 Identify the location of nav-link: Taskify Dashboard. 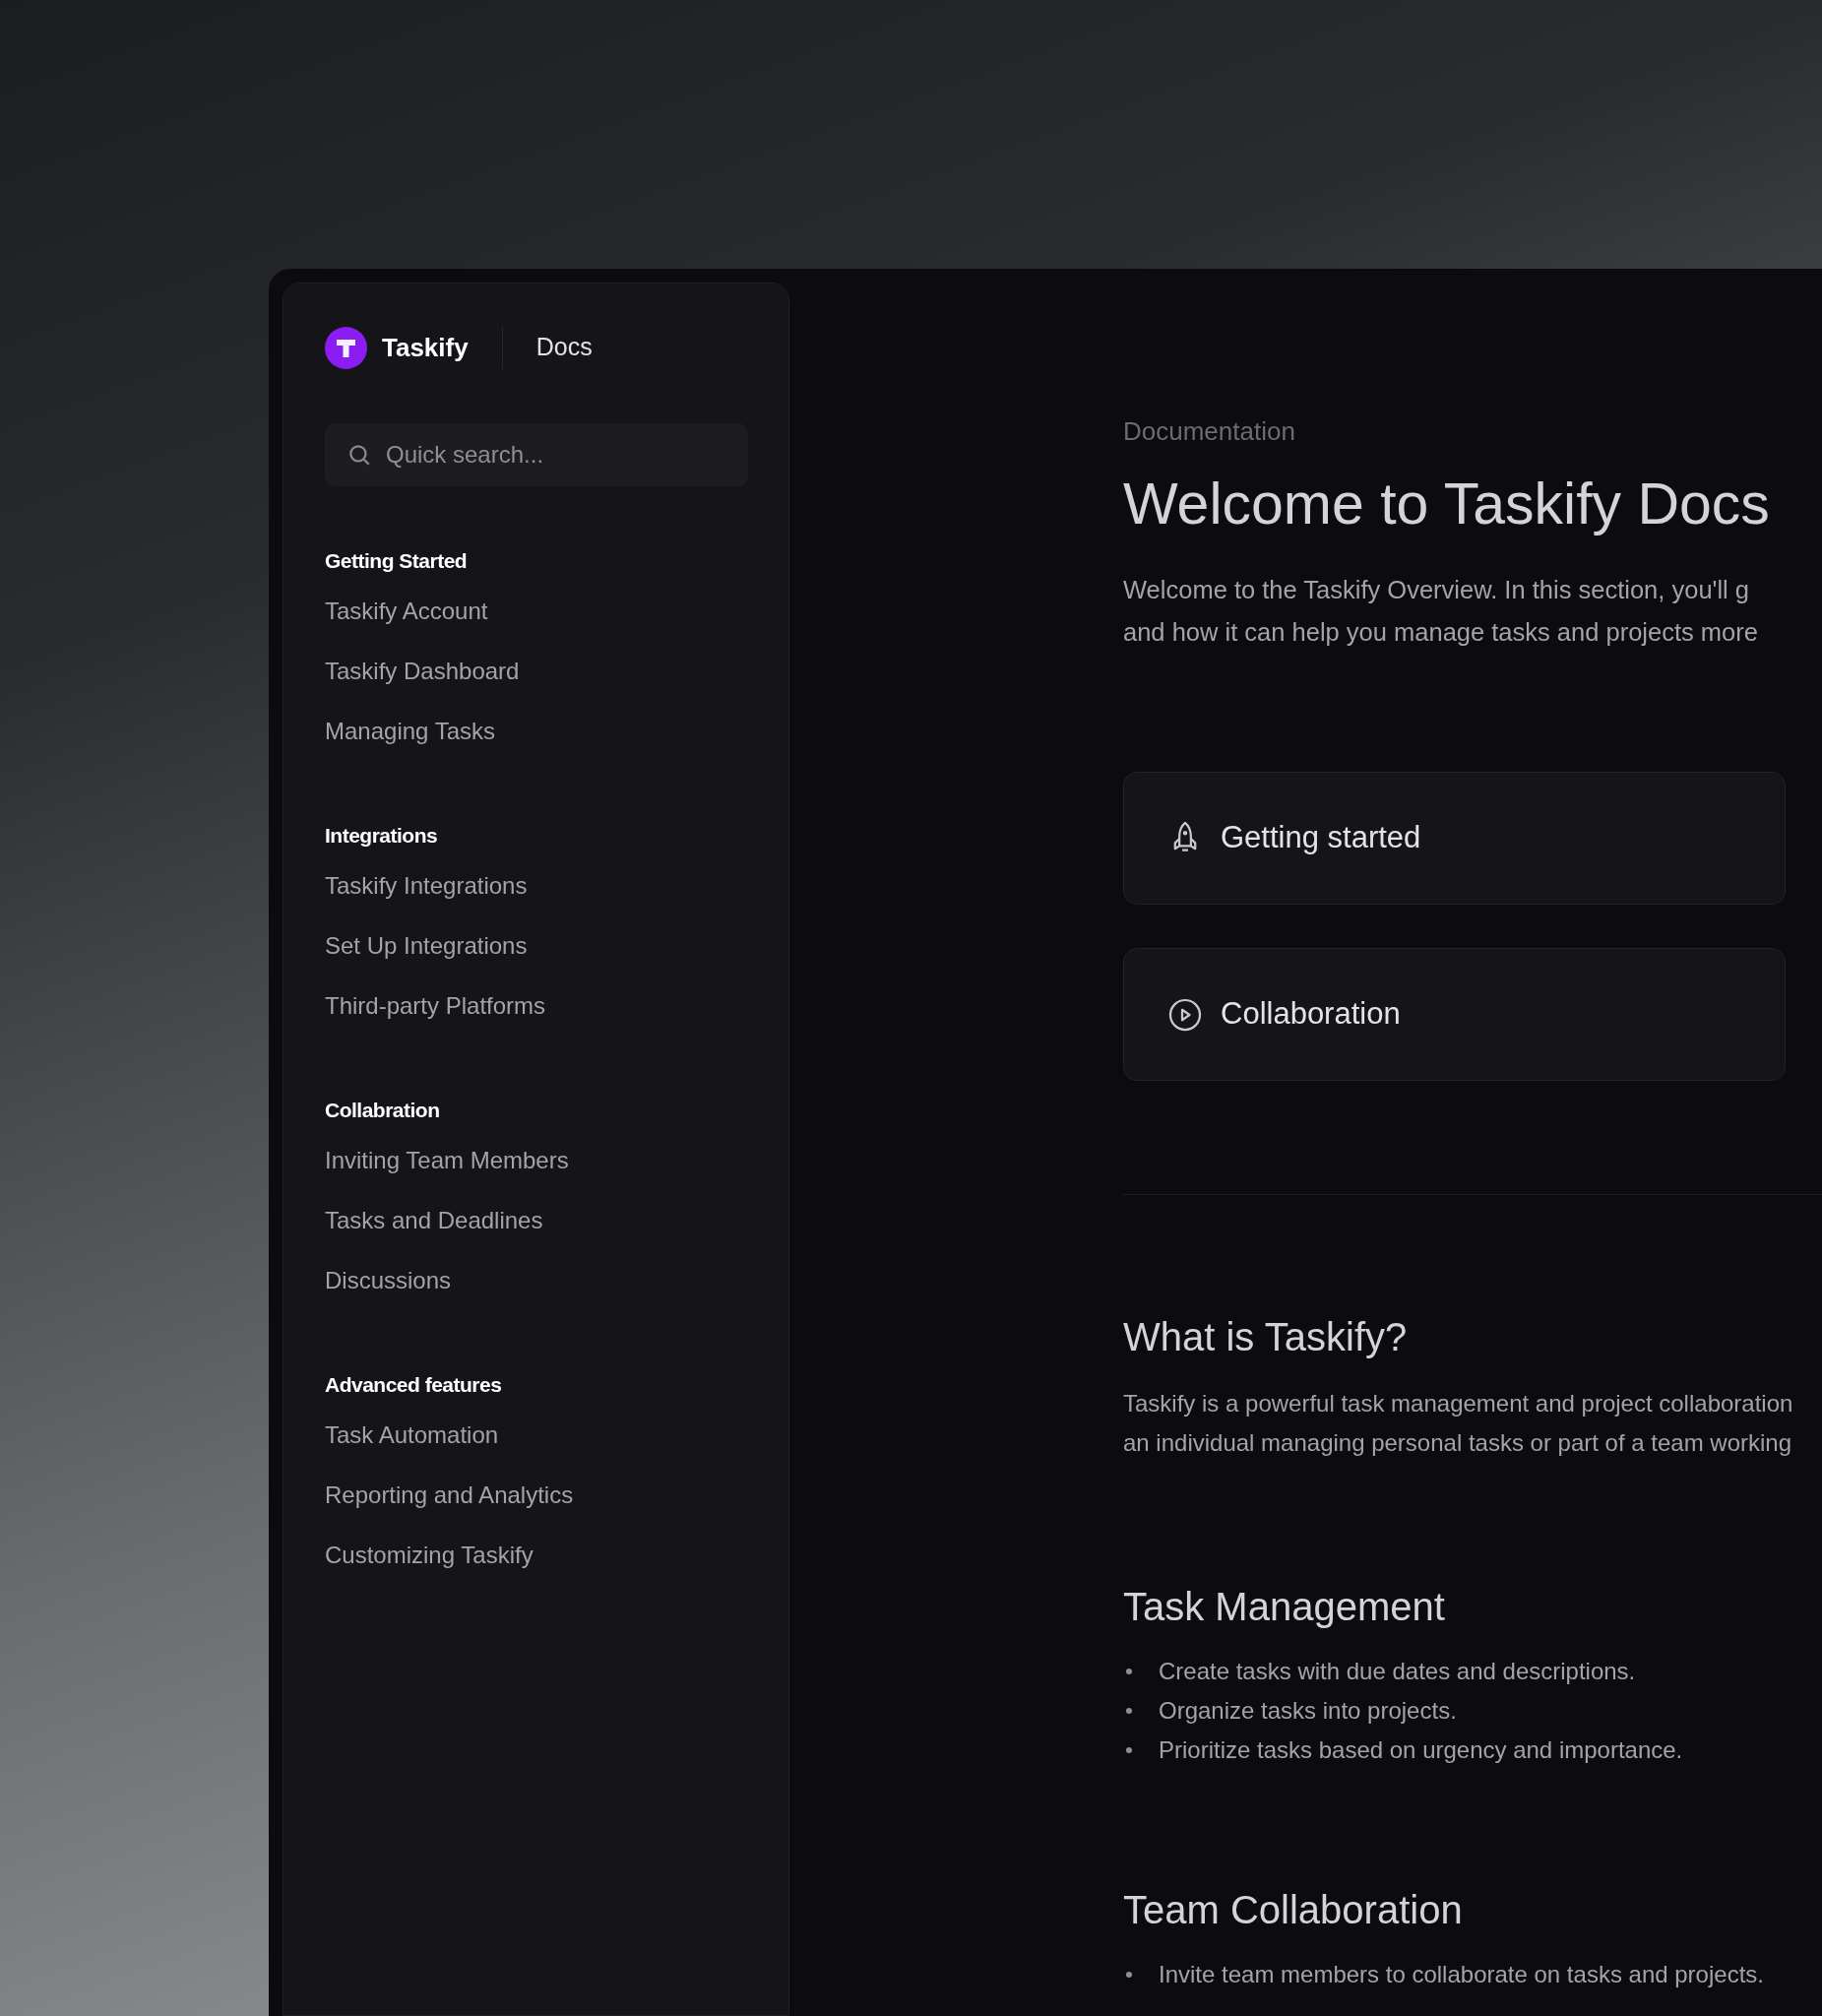
(423, 671).